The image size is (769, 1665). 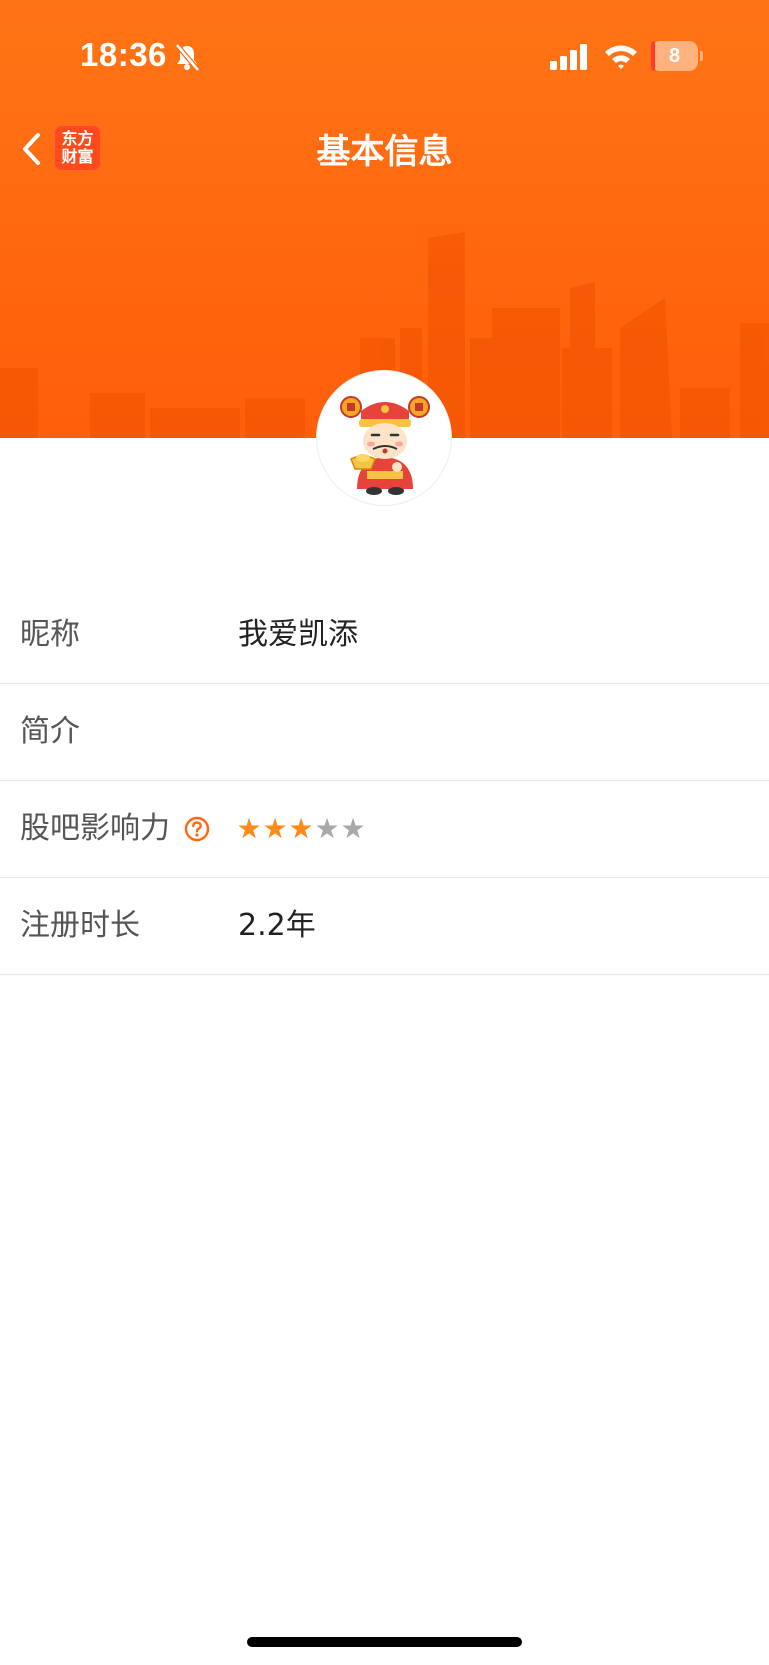 I want to click on avatar, so click(x=384, y=438).